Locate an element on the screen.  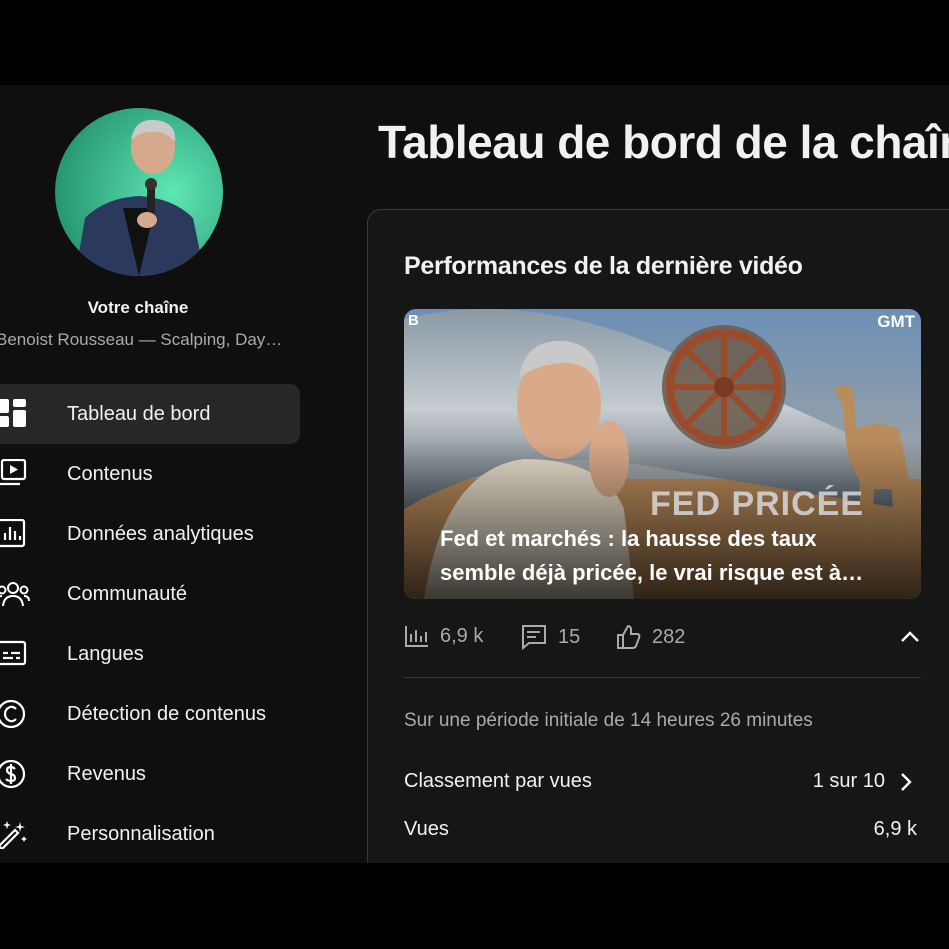
thumbnail-overlay-text: FED PRICÉE is located at coordinates (757, 504).